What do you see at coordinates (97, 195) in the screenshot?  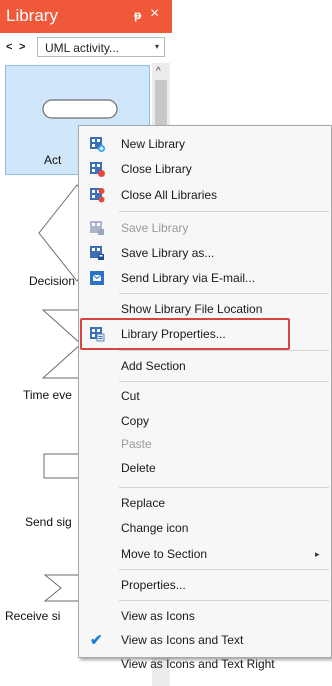 I see `close-all-libraries-icon` at bounding box center [97, 195].